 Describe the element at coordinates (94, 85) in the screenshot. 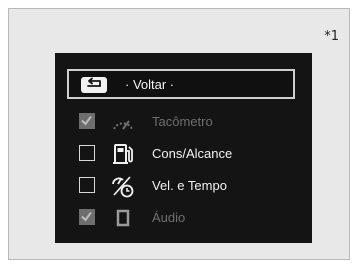

I see `back-icon` at that location.